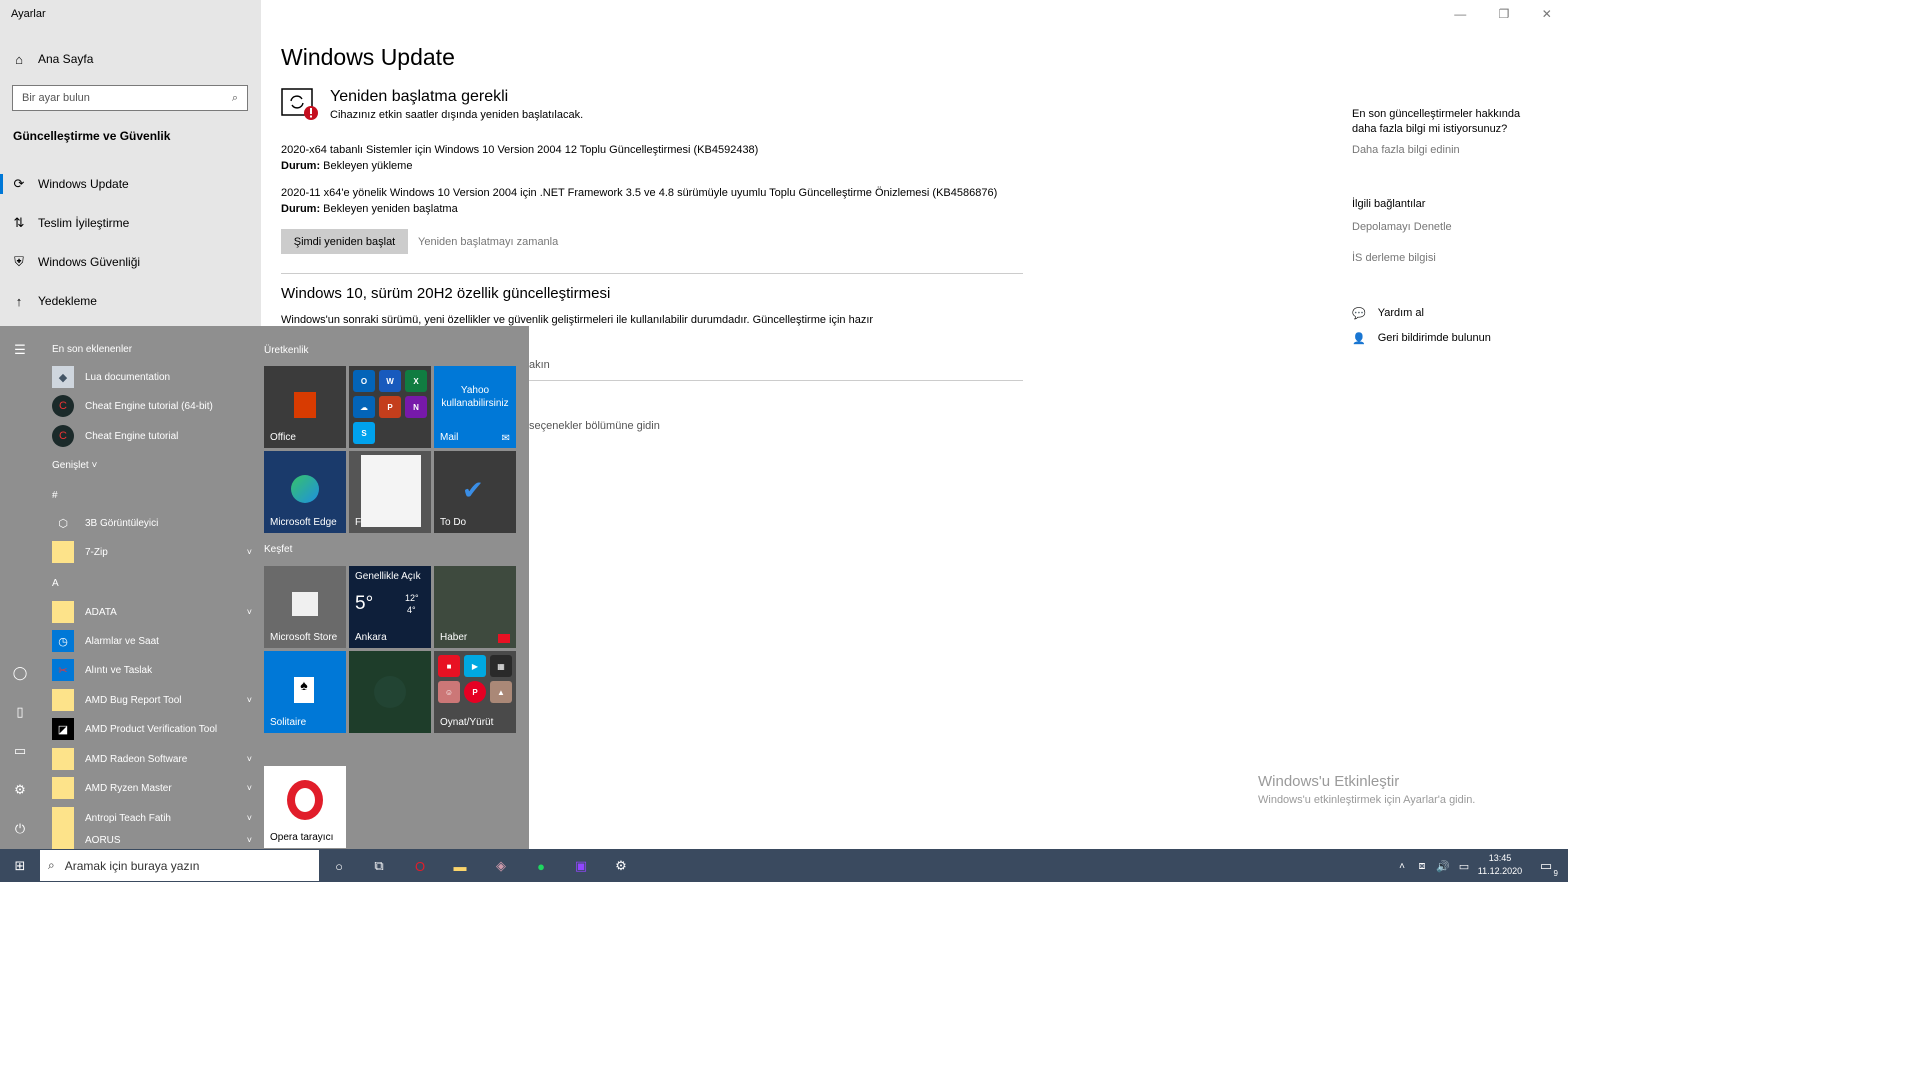 The width and height of the screenshot is (1920, 1080). Describe the element at coordinates (20, 673) in the screenshot. I see `user-icon: ◯` at that location.